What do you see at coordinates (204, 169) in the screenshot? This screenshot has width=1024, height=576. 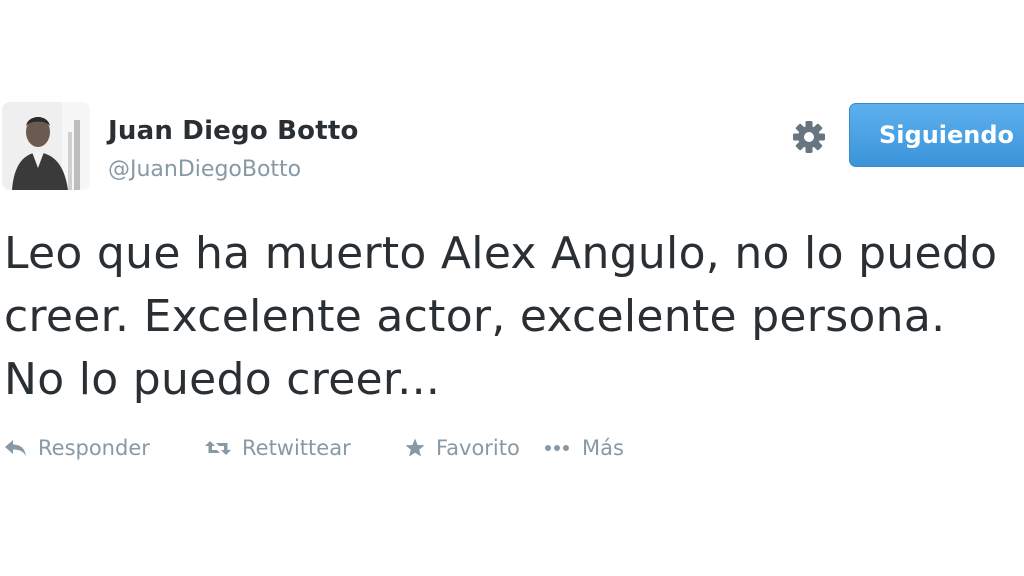 I see `user-handle: @JuanDiegoBotto` at bounding box center [204, 169].